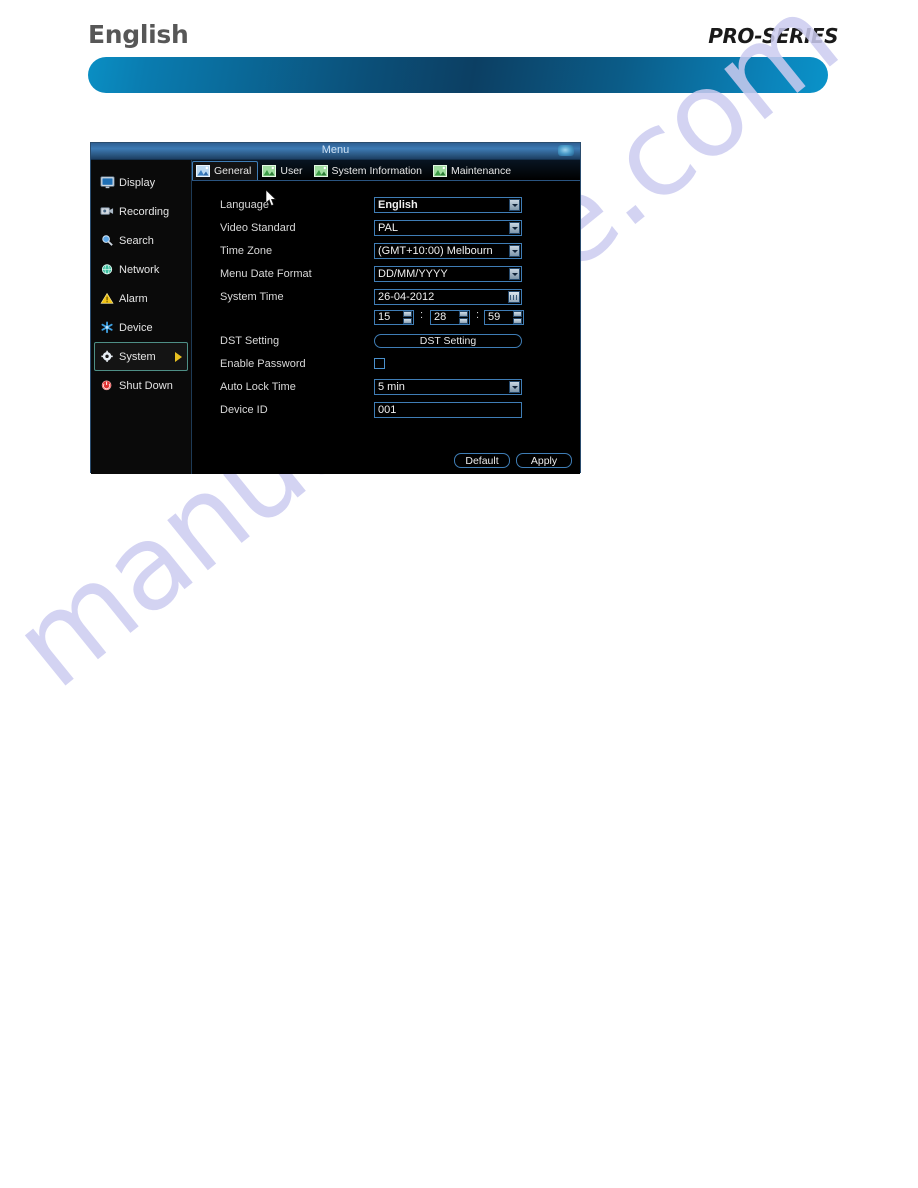  What do you see at coordinates (394, 317) in the screenshot?
I see `hours-stepper: 15` at bounding box center [394, 317].